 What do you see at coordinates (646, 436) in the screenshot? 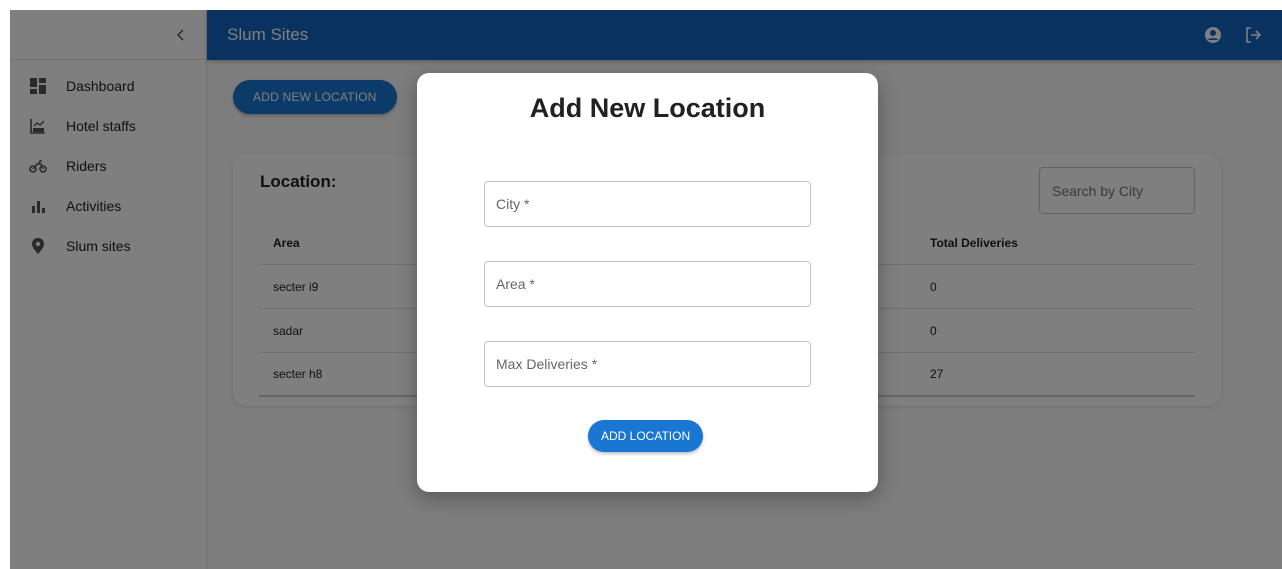
I see `add-location-button: ADD LOCATION` at bounding box center [646, 436].